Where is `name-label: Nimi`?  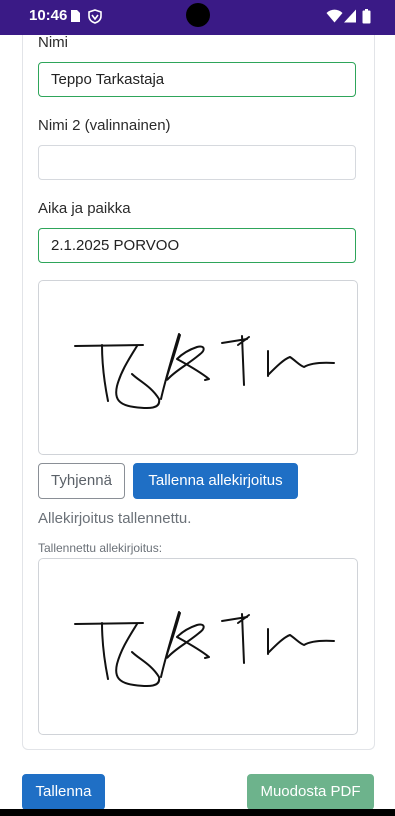
name-label: Nimi is located at coordinates (53, 42).